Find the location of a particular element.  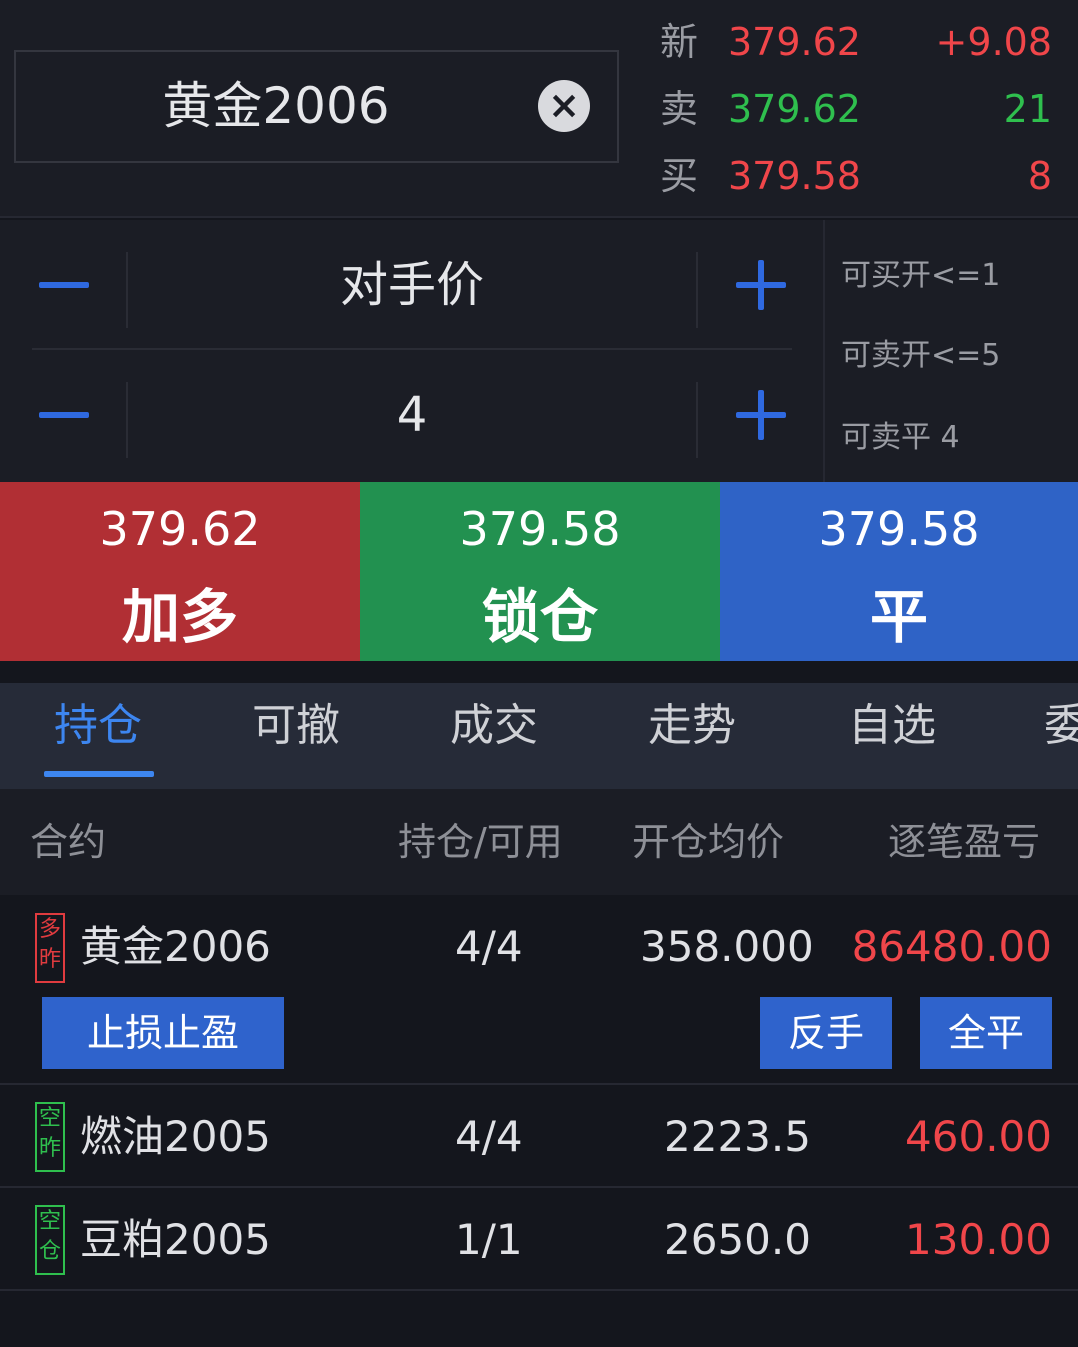

quantity-minus-icon is located at coordinates (79, 415).